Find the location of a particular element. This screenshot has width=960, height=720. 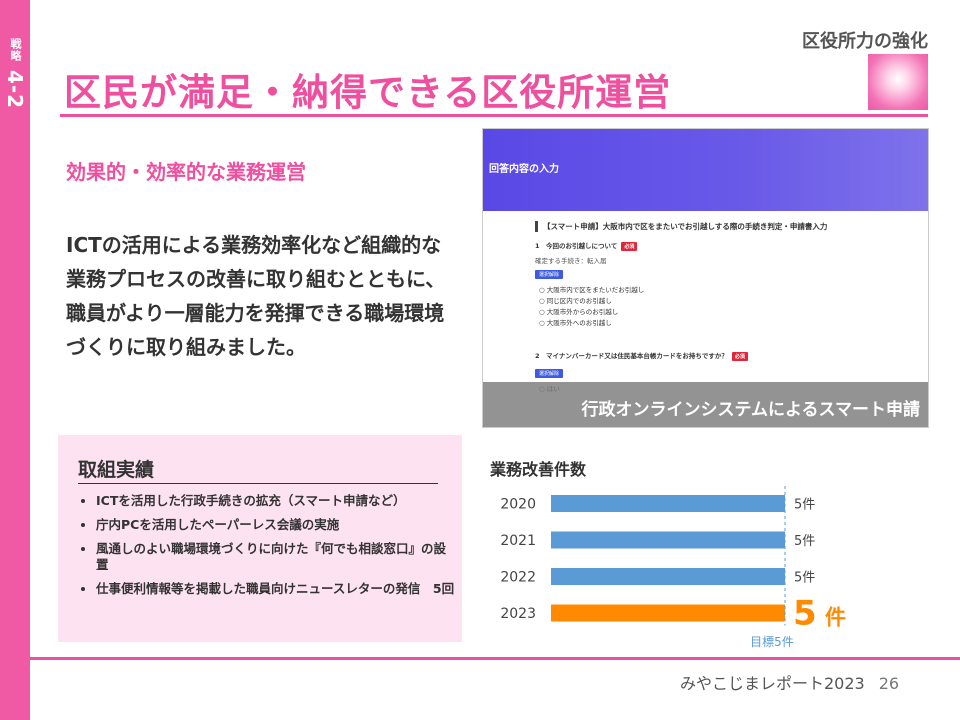

side-label-small: 戦略 is located at coordinates (15, 50).